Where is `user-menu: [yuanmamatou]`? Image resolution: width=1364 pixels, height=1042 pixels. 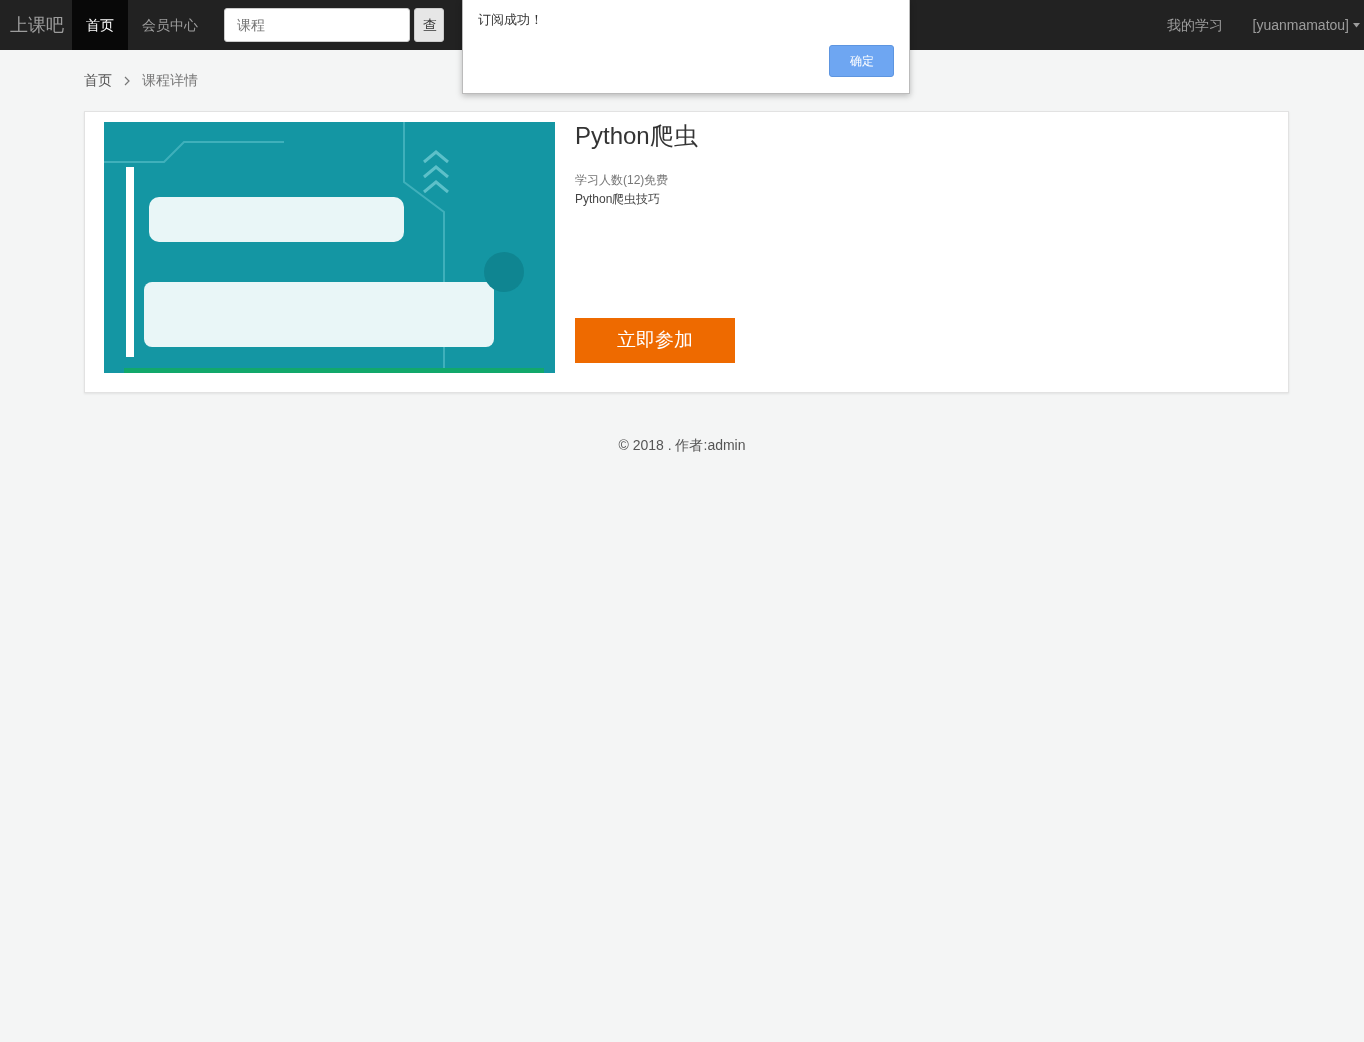 user-menu: [yuanmamatou] is located at coordinates (1300, 25).